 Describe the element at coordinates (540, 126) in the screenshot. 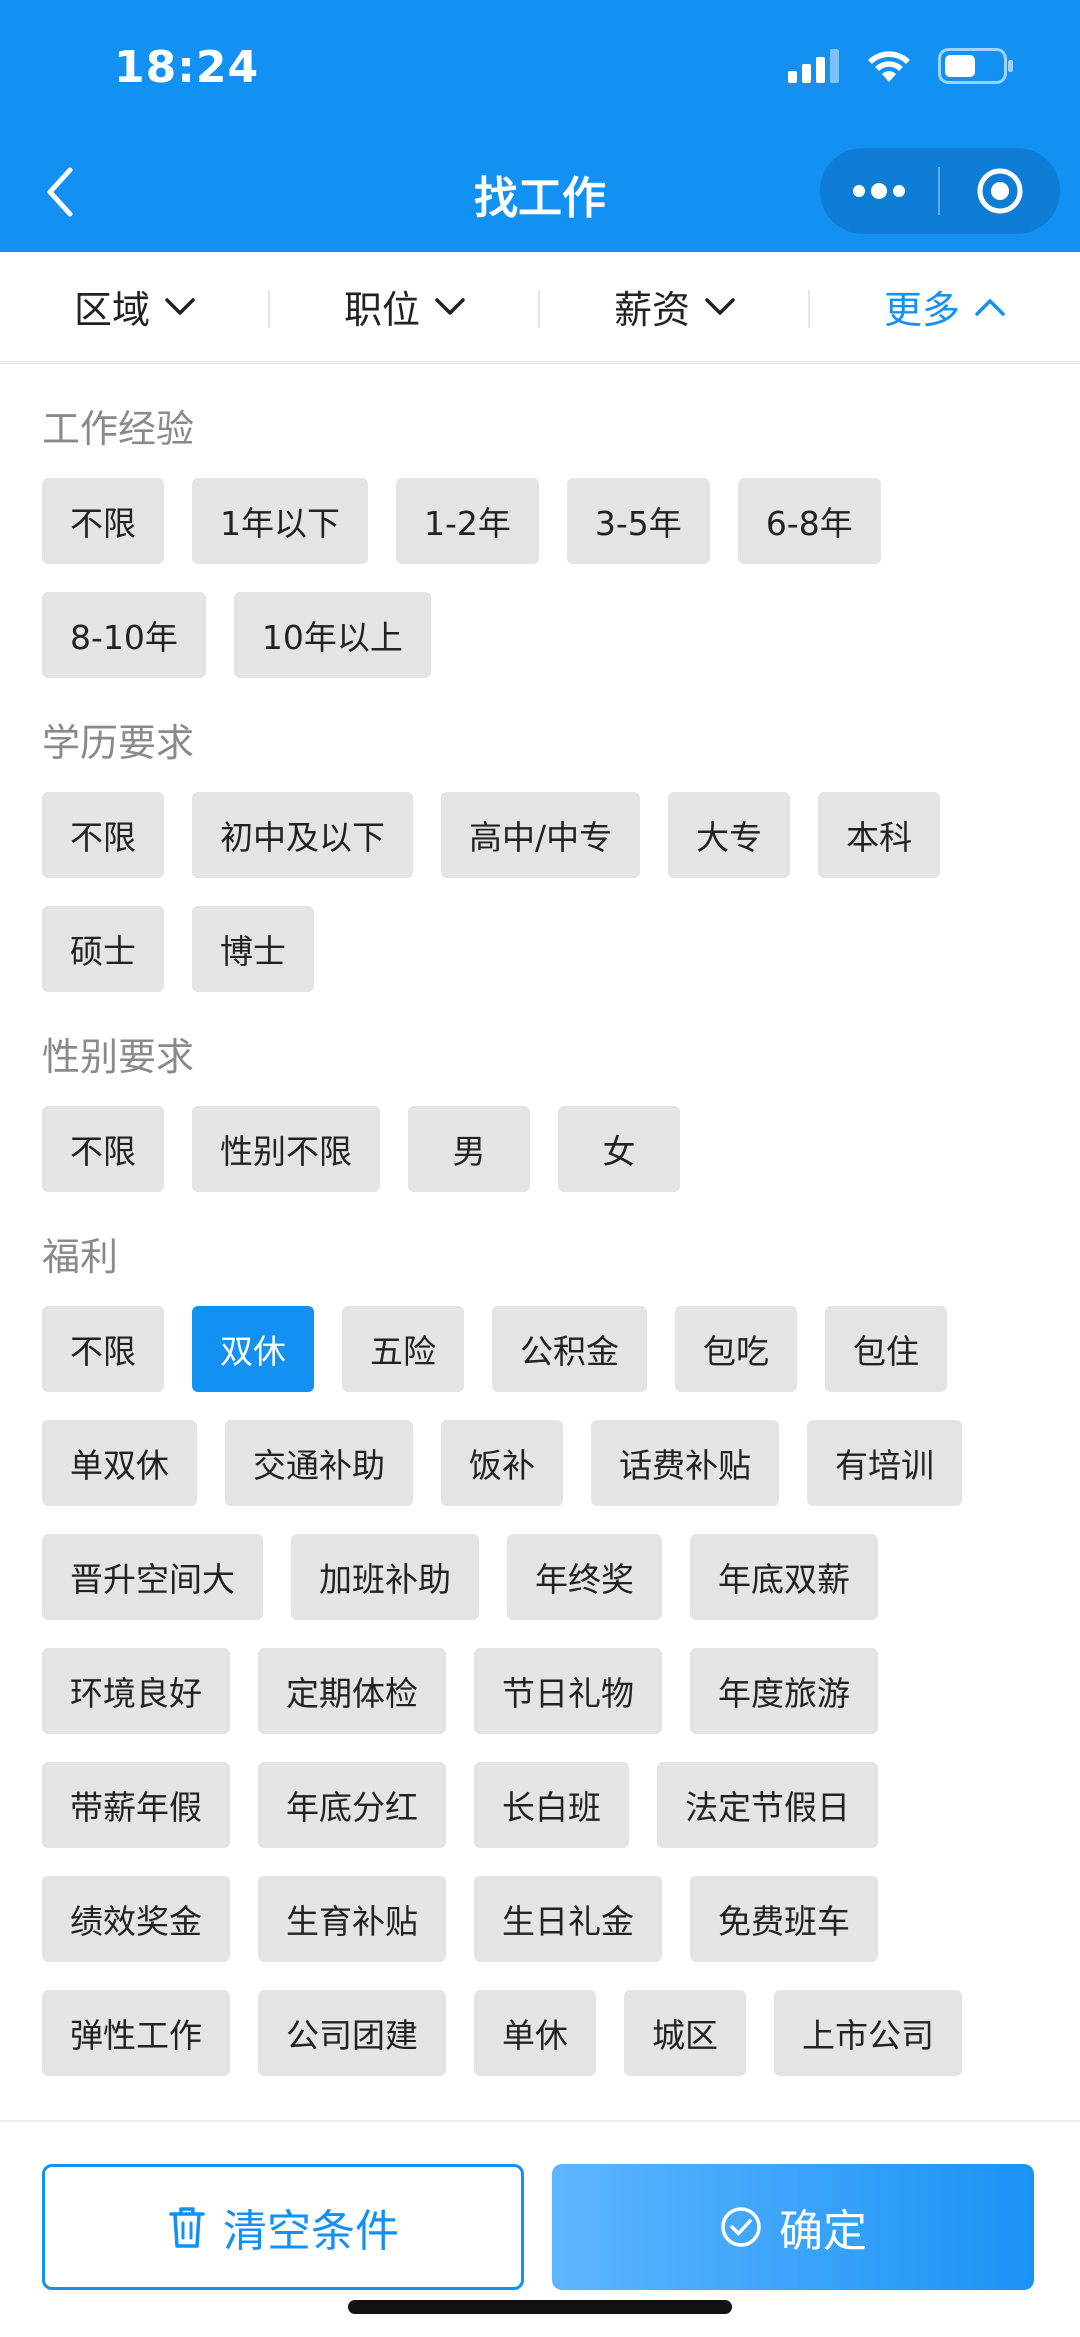

I see `app-header: 18:24 找工作` at that location.